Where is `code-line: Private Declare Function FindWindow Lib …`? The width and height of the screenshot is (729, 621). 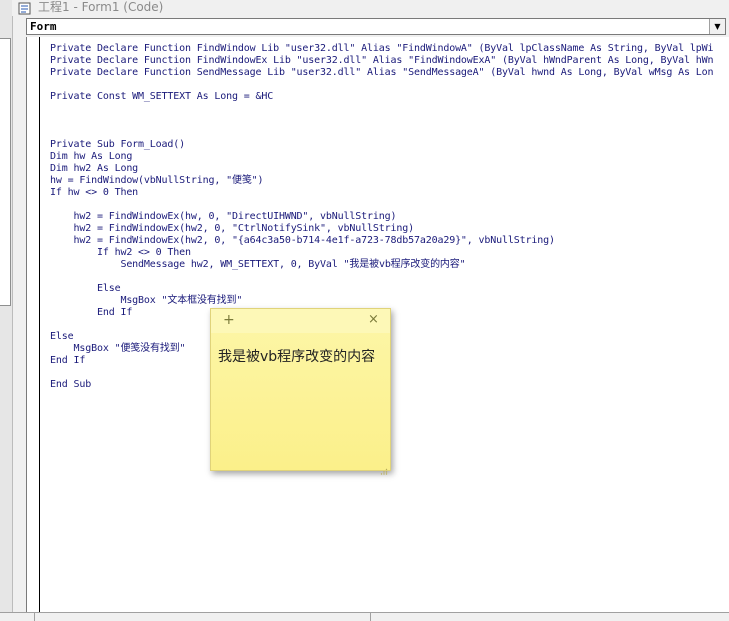 code-line: Private Declare Function FindWindow Lib … is located at coordinates (389, 49).